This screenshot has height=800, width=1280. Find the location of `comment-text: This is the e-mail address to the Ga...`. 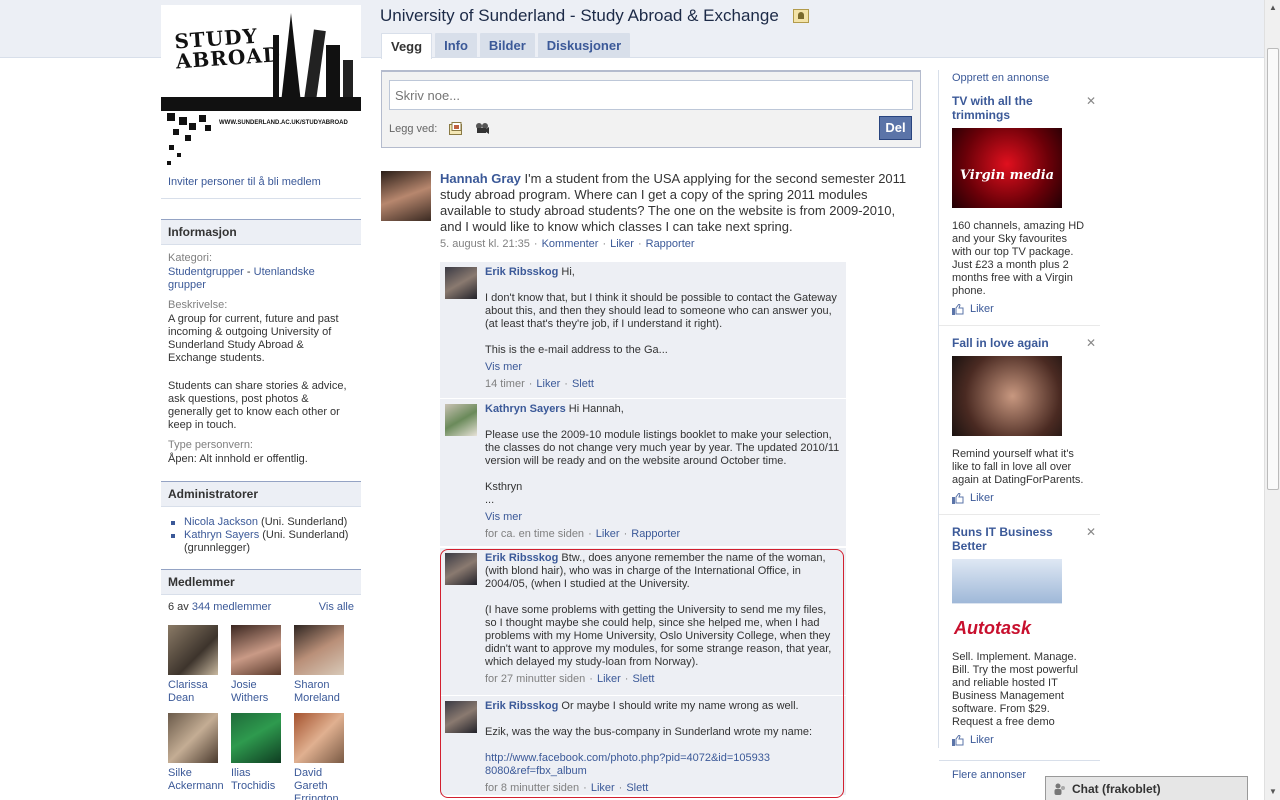

comment-text: This is the e-mail address to the Ga... is located at coordinates (576, 350).